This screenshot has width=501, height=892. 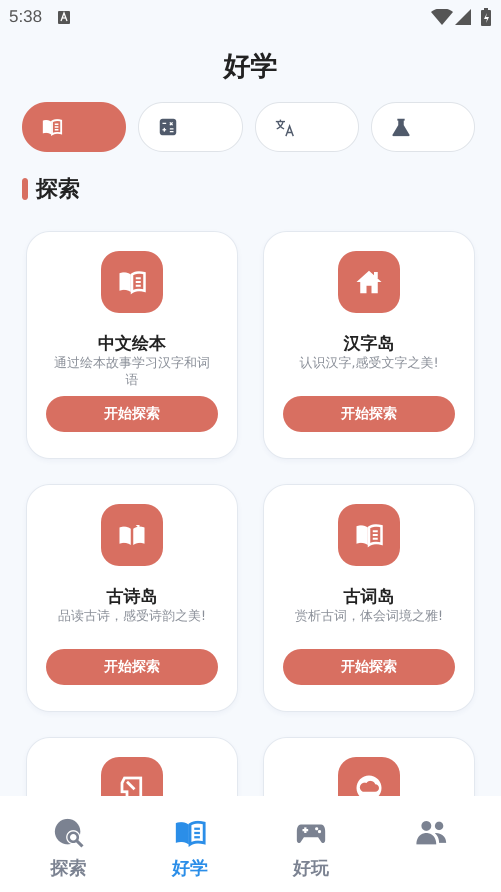 I want to click on battery-icon, so click(x=486, y=17).